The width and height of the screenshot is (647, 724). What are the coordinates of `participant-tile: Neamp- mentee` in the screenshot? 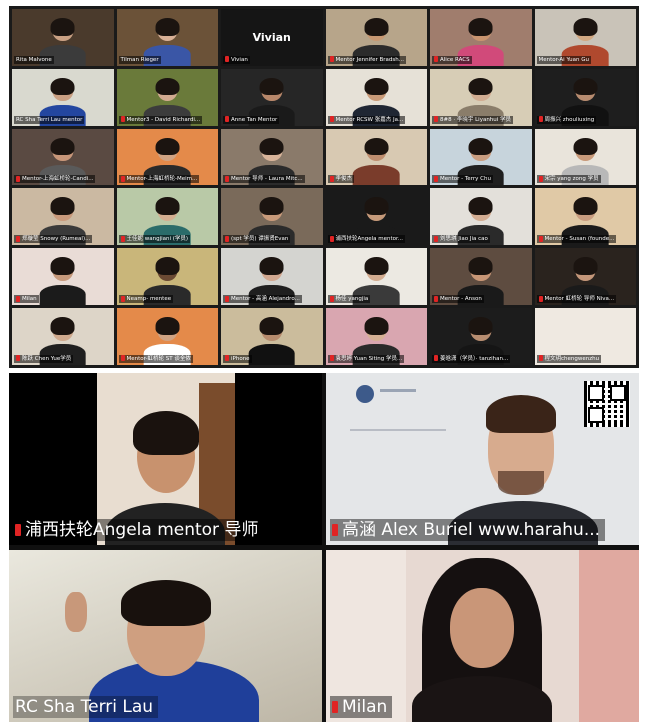 It's located at (167, 277).